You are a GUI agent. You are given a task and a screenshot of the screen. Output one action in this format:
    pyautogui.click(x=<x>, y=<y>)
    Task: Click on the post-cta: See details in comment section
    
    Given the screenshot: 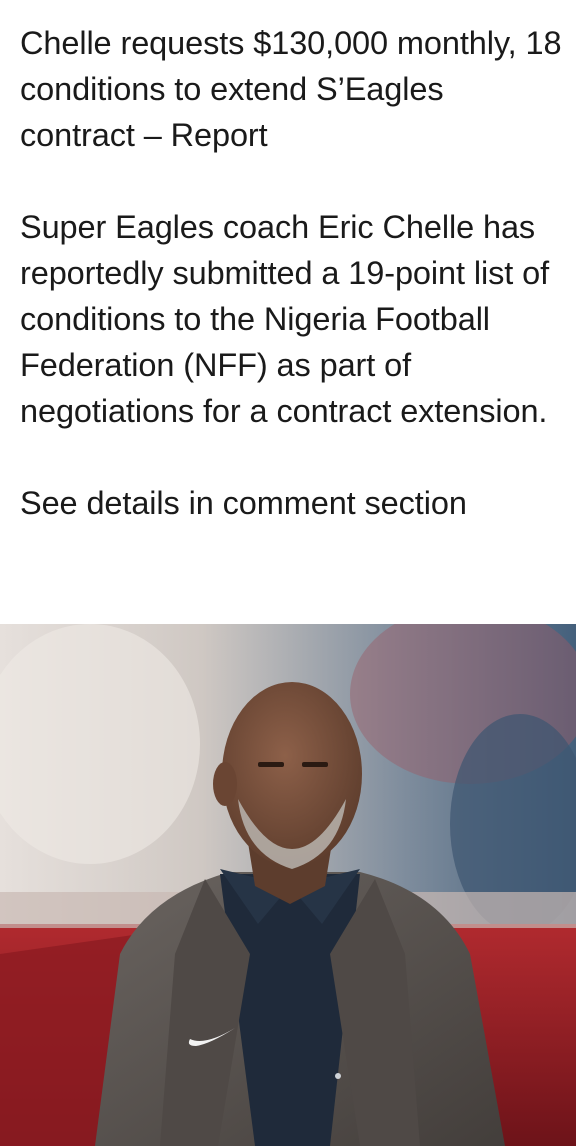 What is the action you would take?
    pyautogui.click(x=243, y=503)
    